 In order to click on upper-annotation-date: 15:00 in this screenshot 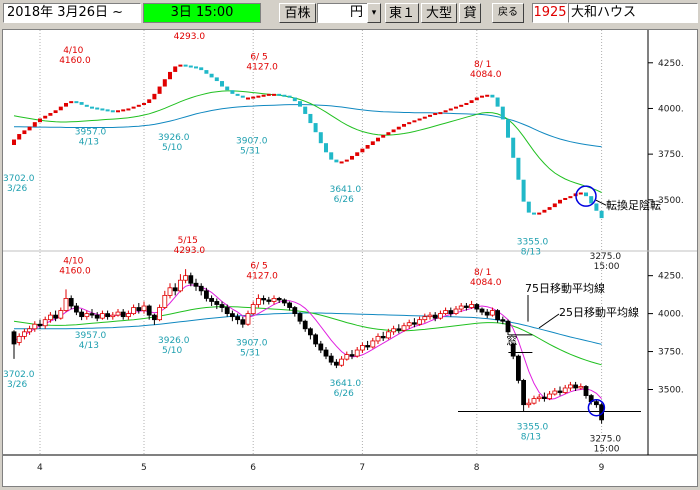, I will do `click(607, 267)`.